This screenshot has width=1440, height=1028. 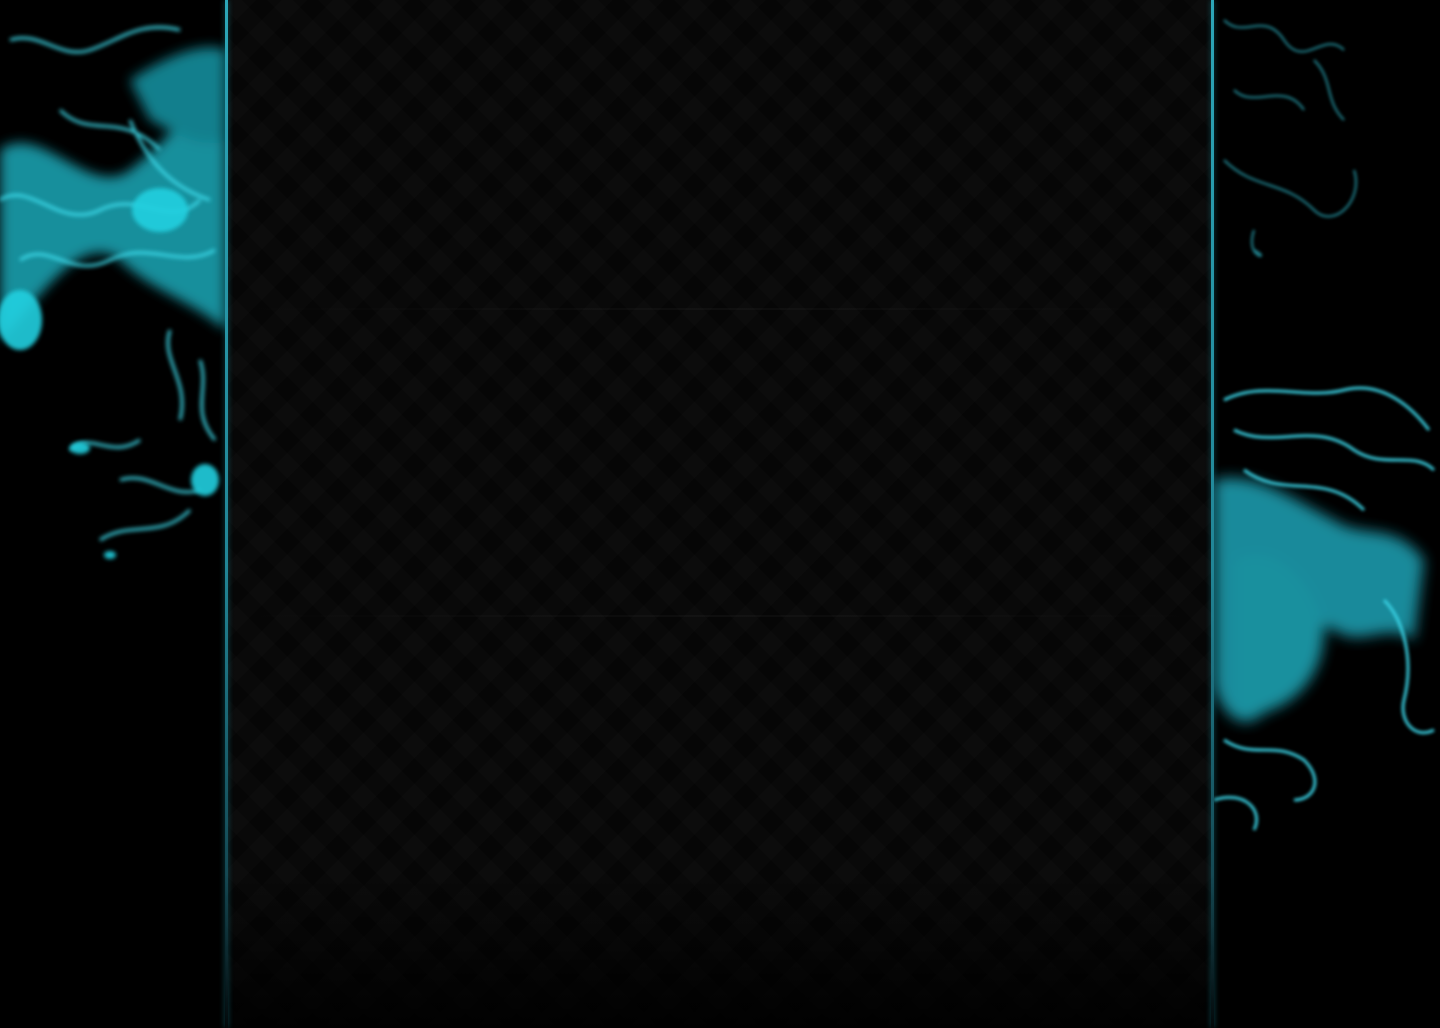 I want to click on smoke-art-right, so click(x=1325, y=425).